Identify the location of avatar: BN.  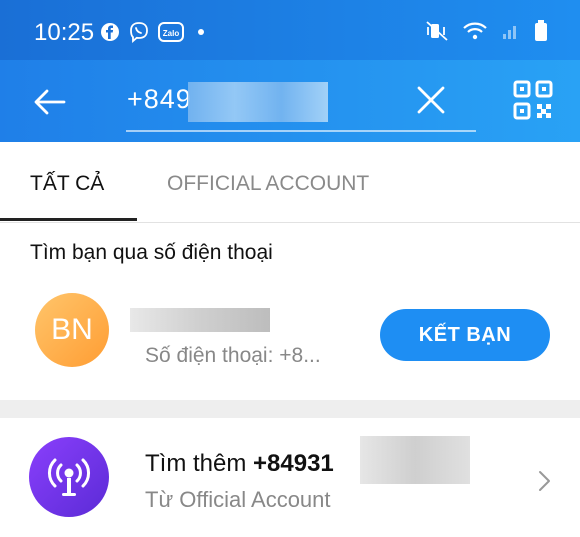
(72, 330).